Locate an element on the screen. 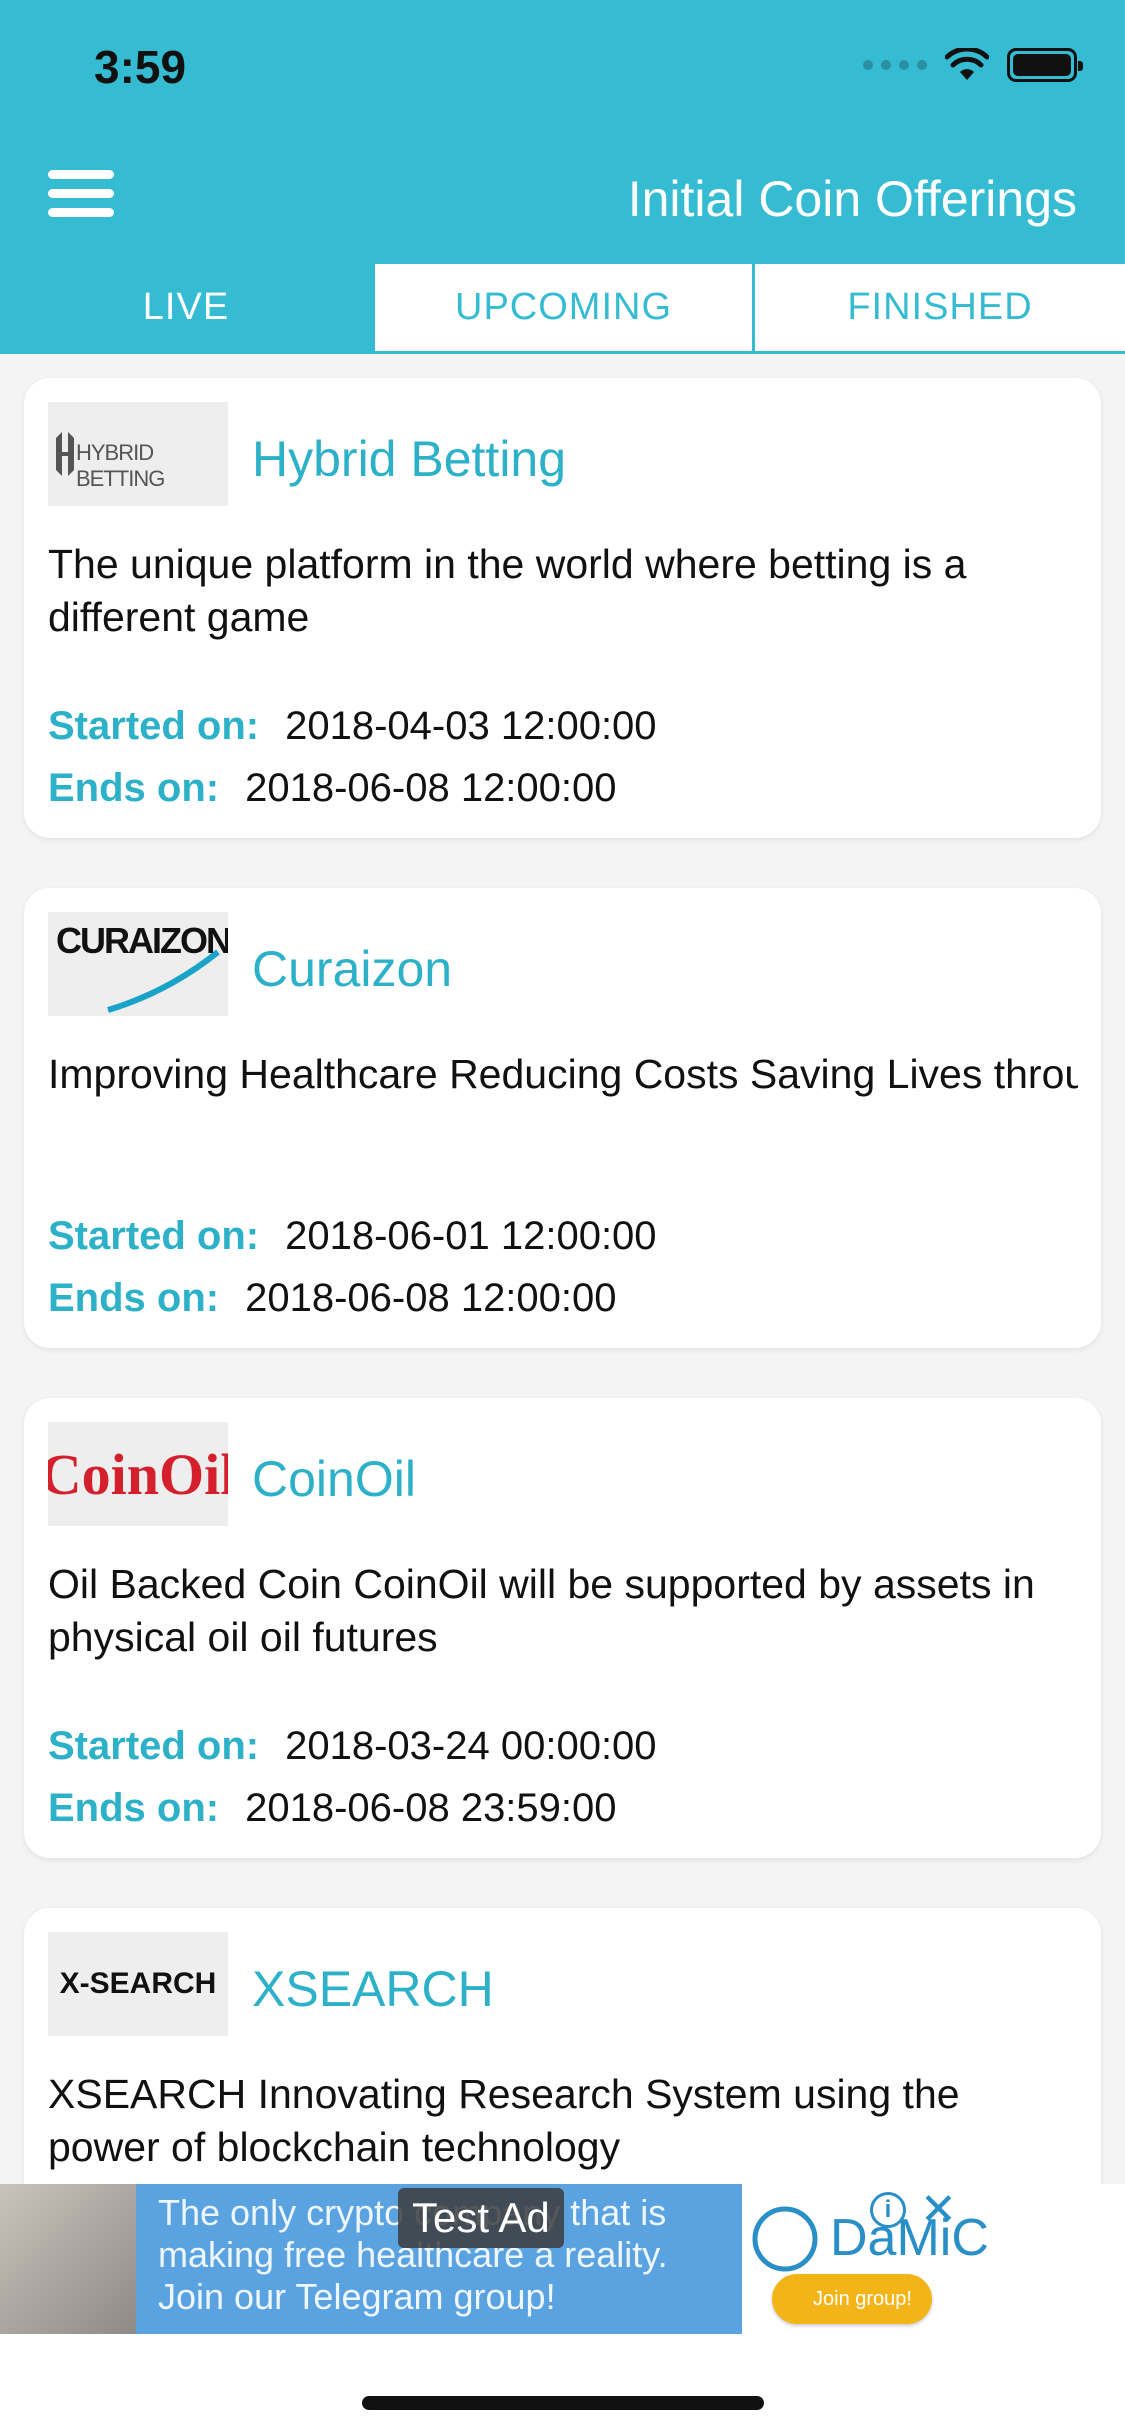  ico-logo-text: HYBRID BETTING is located at coordinates (120, 465).